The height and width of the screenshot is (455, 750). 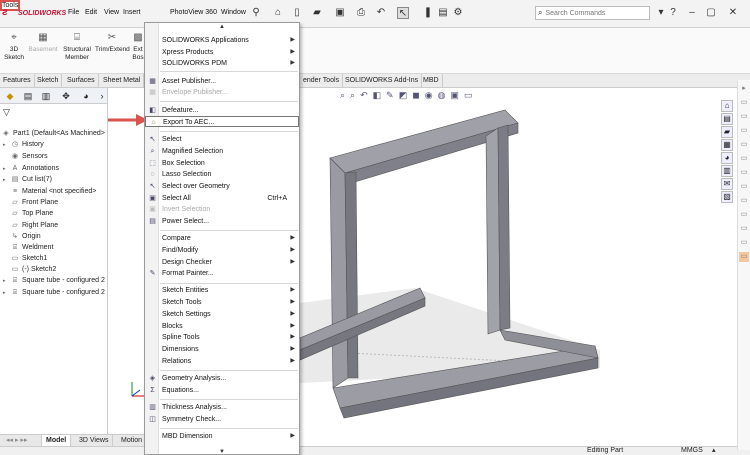 I want to click on right-tool-9-icon: ▭, so click(x=744, y=201).